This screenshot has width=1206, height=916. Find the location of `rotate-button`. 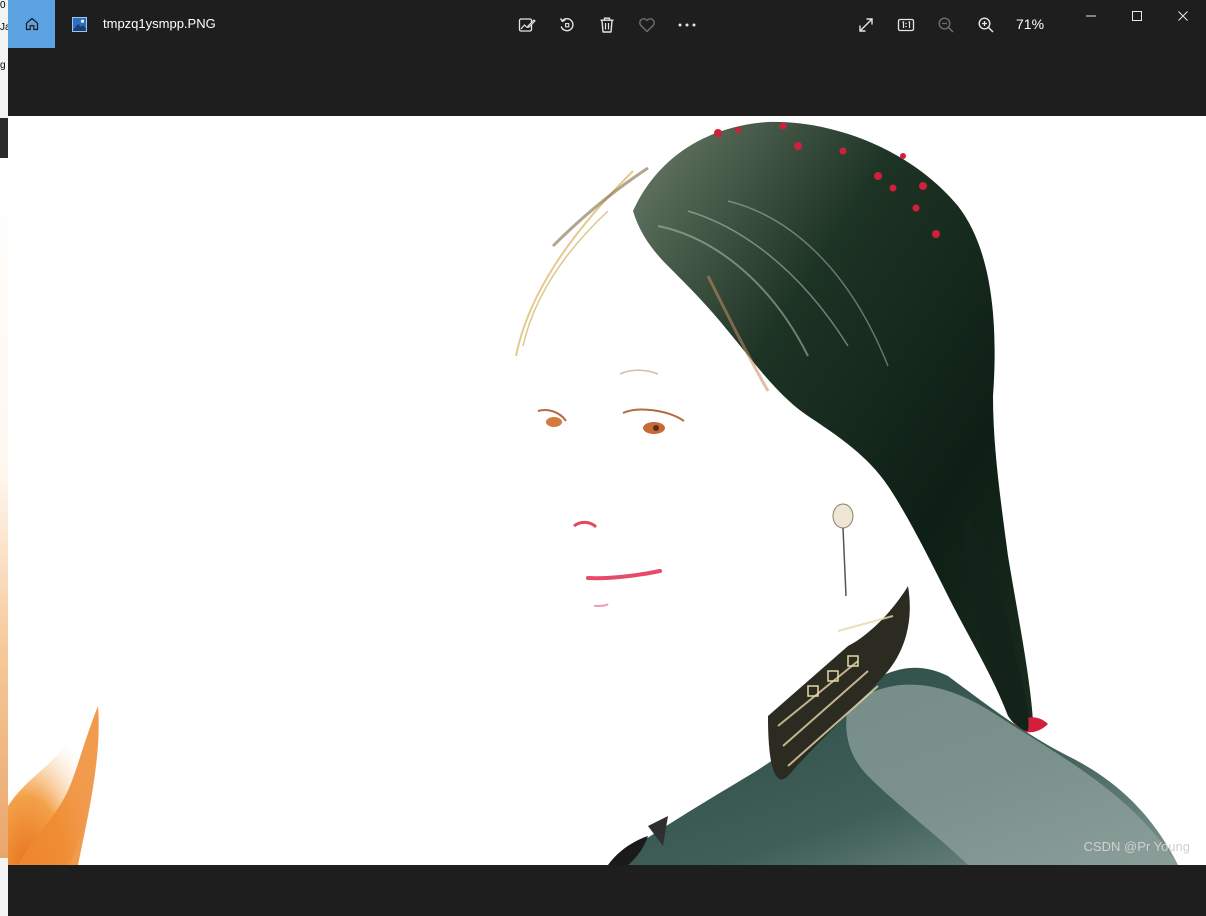

rotate-button is located at coordinates (567, 25).